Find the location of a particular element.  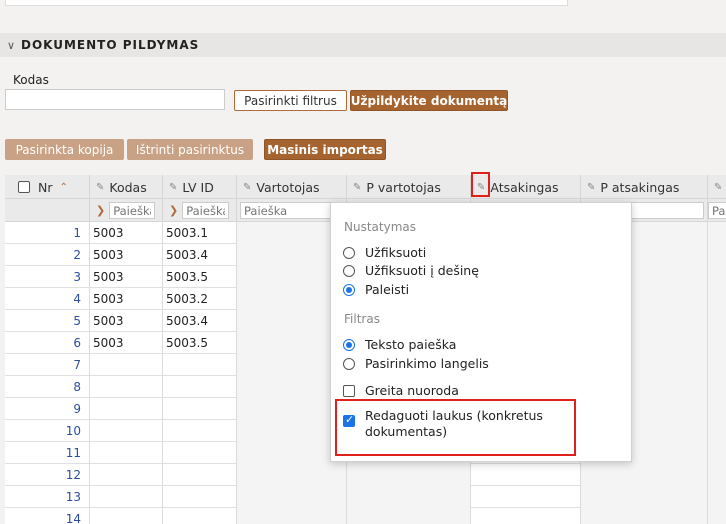

kodas-input is located at coordinates (115, 99).